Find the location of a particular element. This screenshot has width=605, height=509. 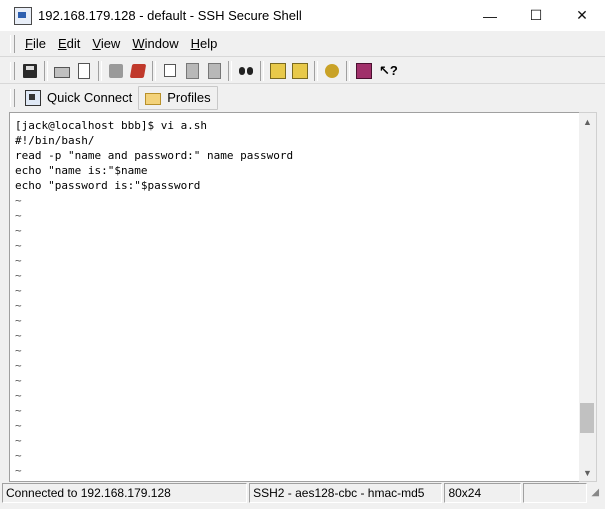

settings-icon is located at coordinates (332, 70).